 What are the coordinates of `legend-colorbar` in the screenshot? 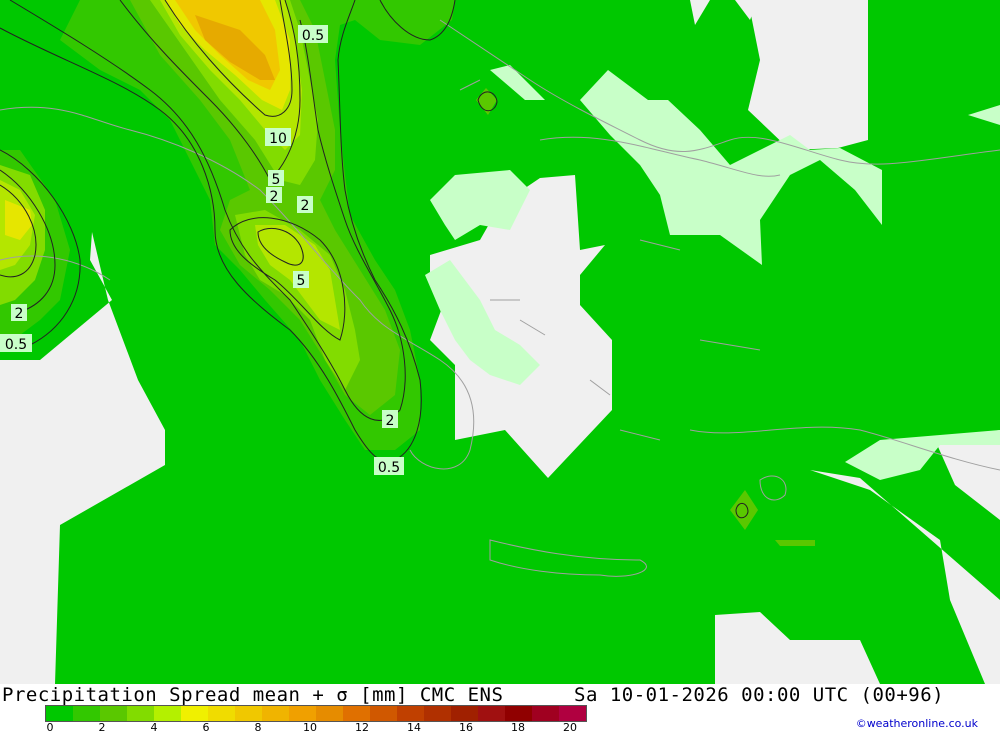 It's located at (316, 713).